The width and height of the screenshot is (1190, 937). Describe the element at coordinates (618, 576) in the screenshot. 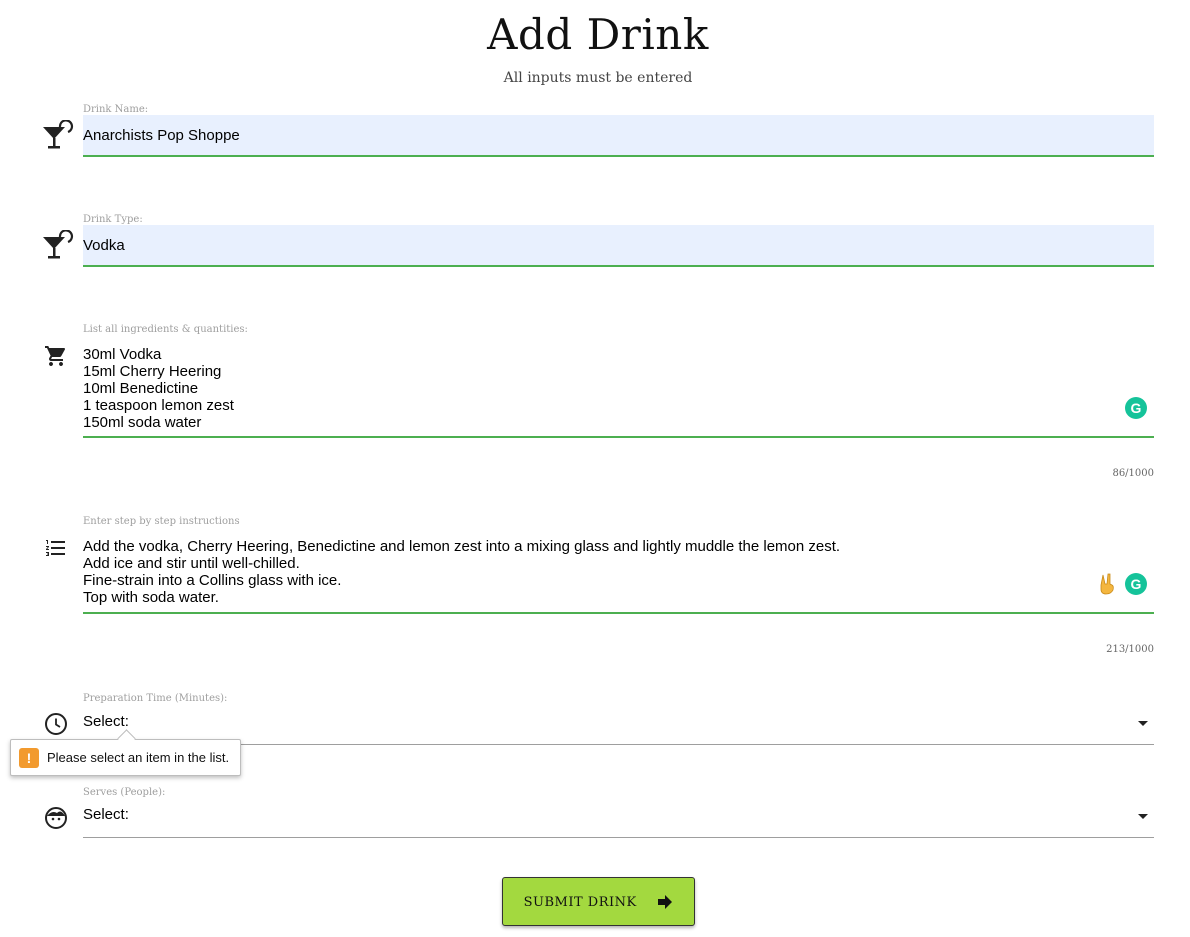

I see `instructions-textarea` at that location.